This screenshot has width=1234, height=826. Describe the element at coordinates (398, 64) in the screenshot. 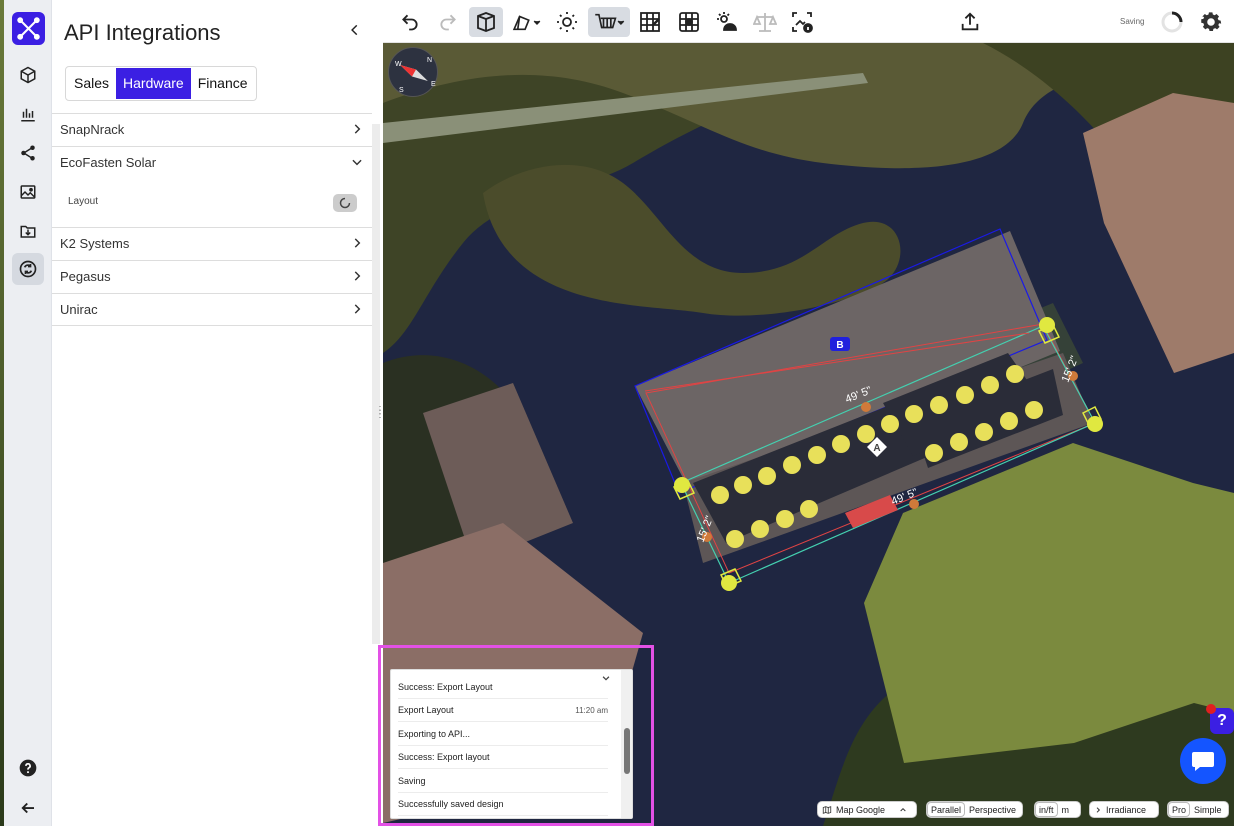

I see `compass-letter: W` at that location.